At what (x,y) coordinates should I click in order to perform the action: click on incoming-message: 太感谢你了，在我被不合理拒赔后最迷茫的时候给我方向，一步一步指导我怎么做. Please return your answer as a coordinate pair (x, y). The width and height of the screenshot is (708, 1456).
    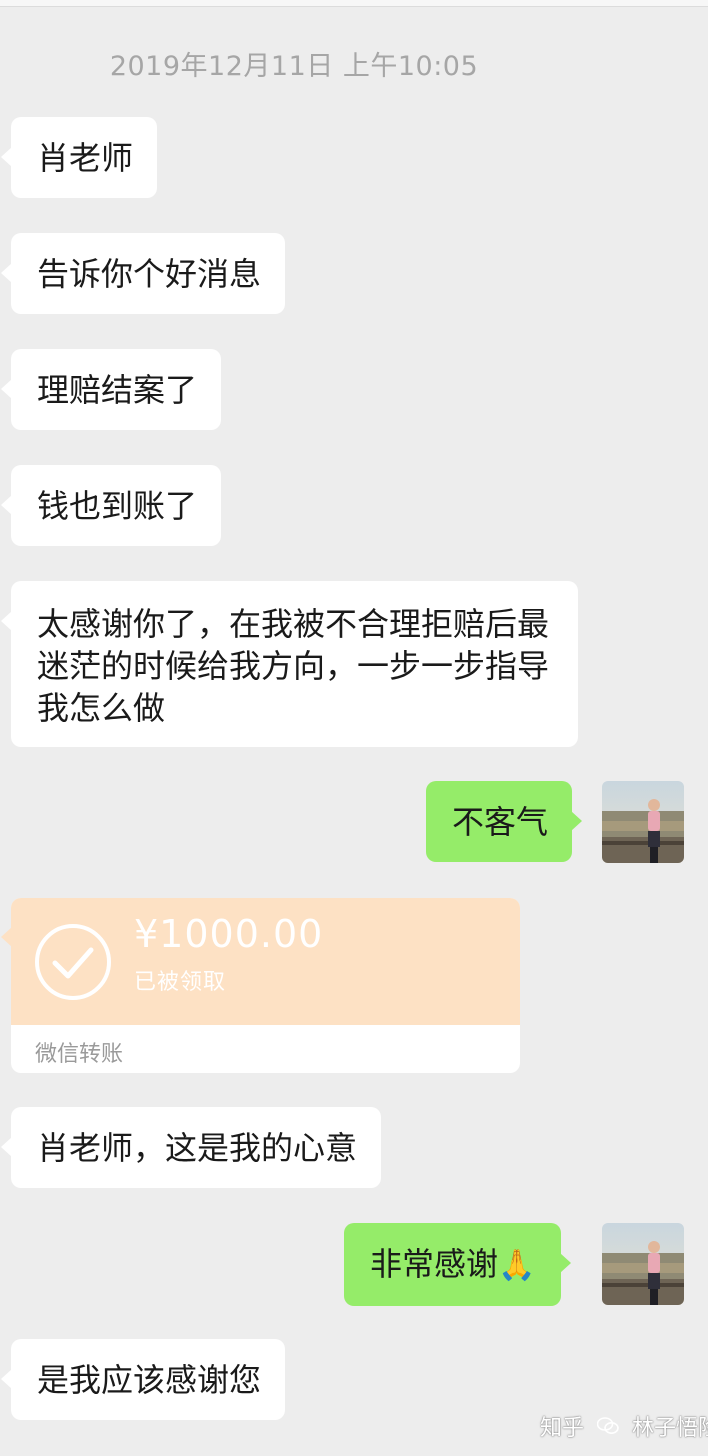
    Looking at the image, I should click on (289, 664).